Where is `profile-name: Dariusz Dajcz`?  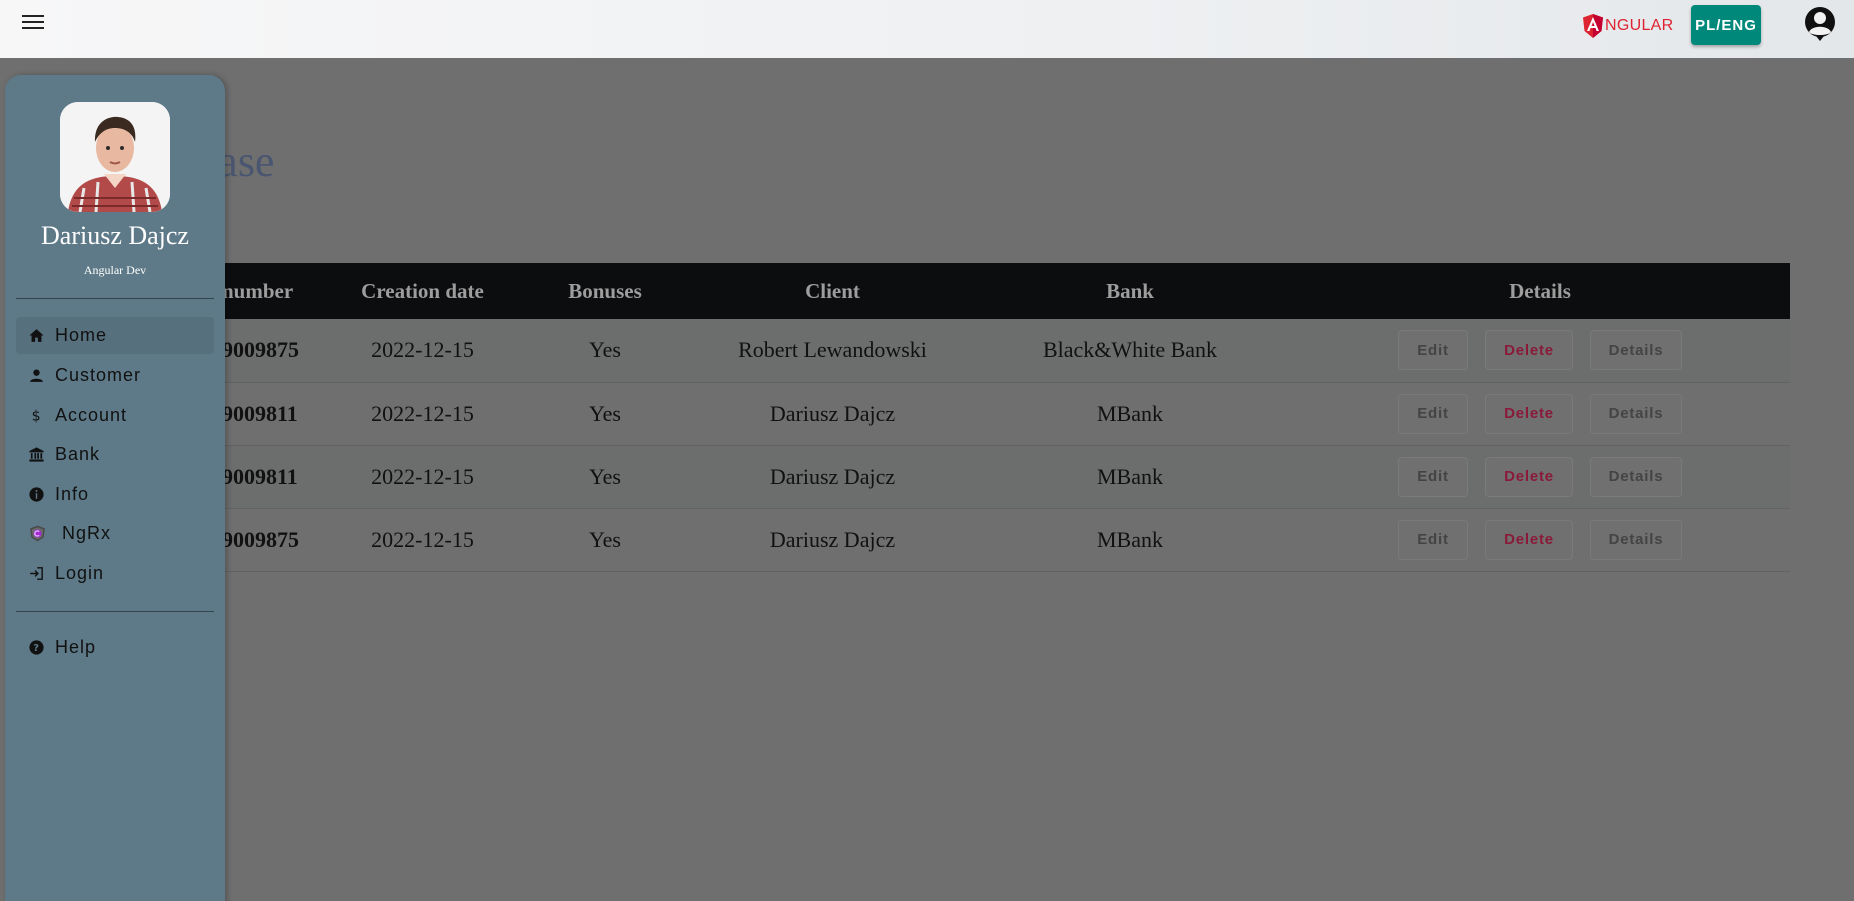 profile-name: Dariusz Dajcz is located at coordinates (115, 235).